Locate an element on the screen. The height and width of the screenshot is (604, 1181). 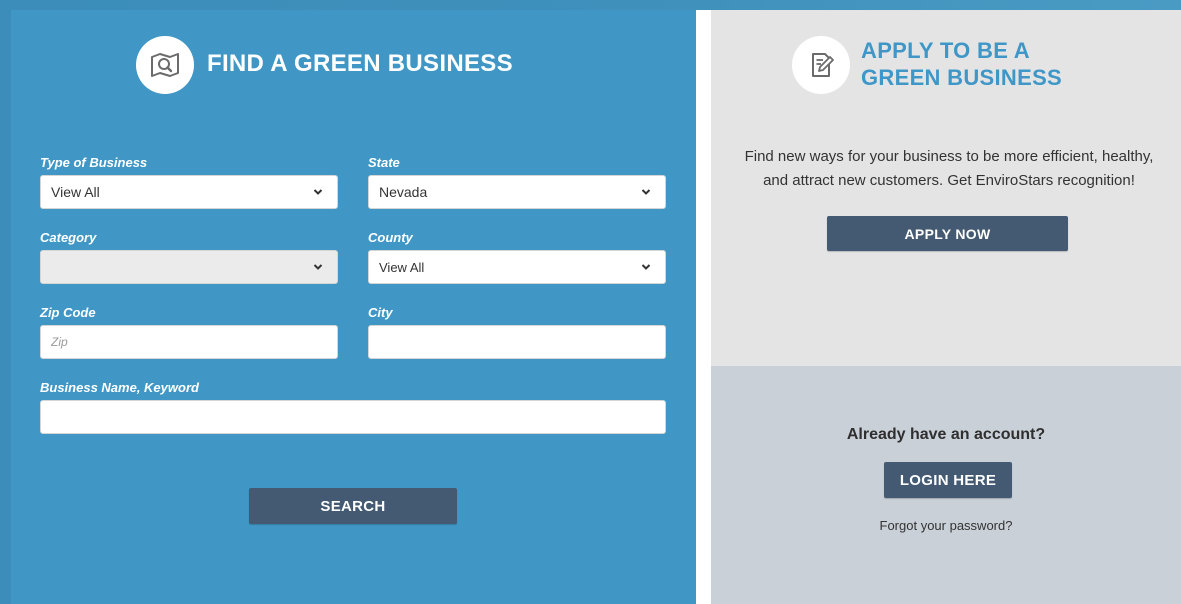
panel-divider is located at coordinates (703, 307).